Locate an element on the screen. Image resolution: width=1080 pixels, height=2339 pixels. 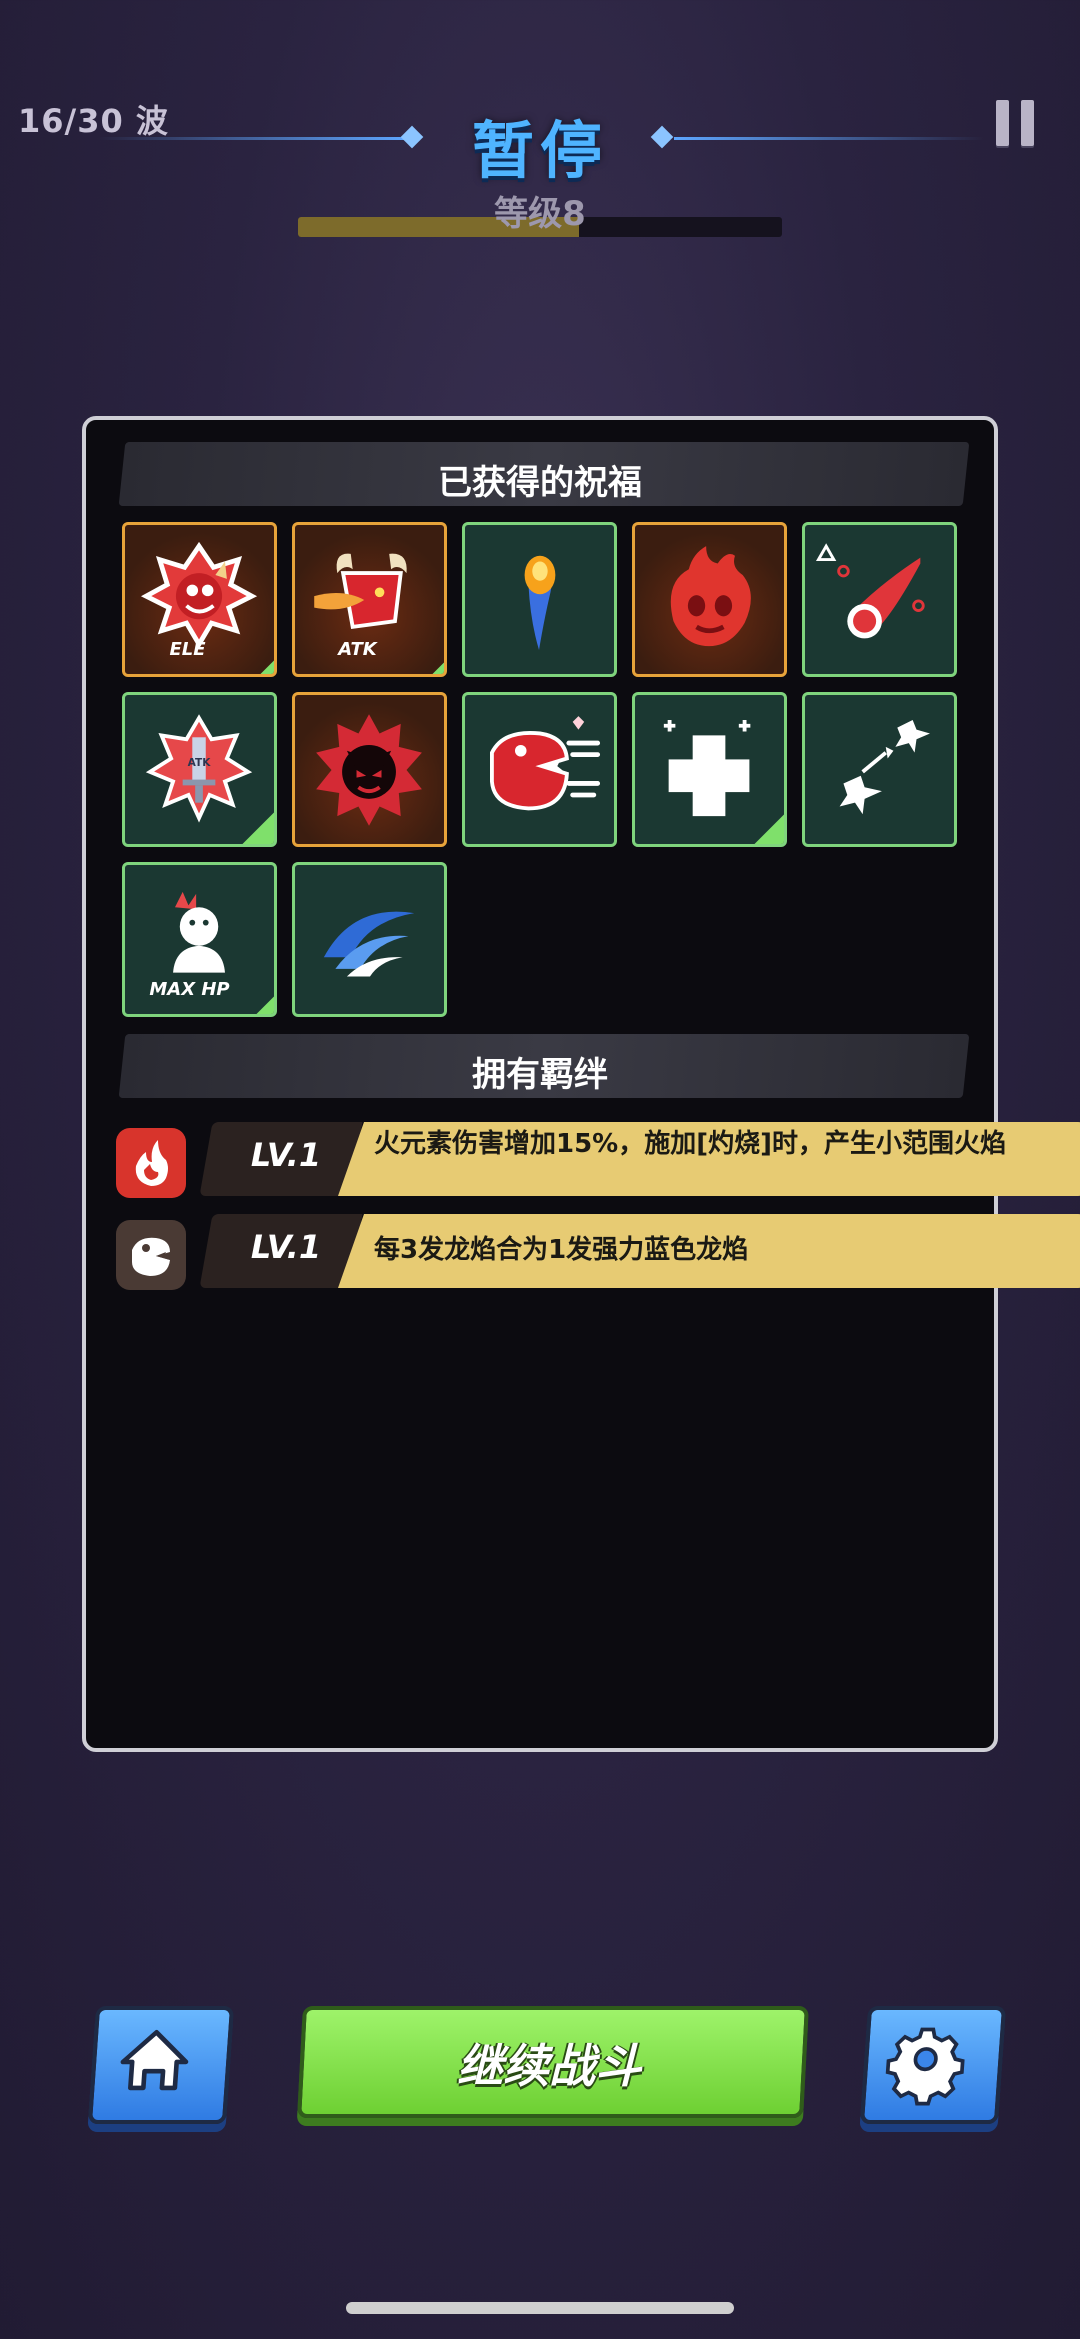
devil-burst-icon is located at coordinates (369, 769).